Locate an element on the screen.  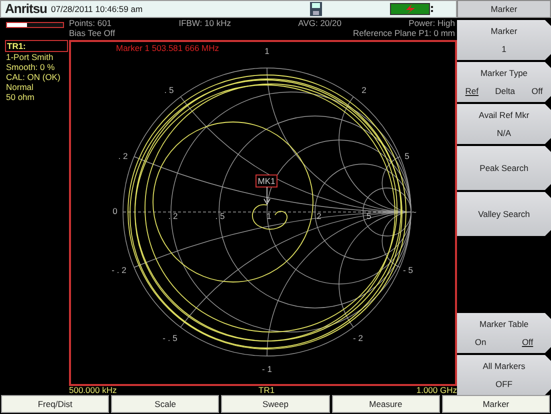
grid-label: - 2 is located at coordinates (358, 338).